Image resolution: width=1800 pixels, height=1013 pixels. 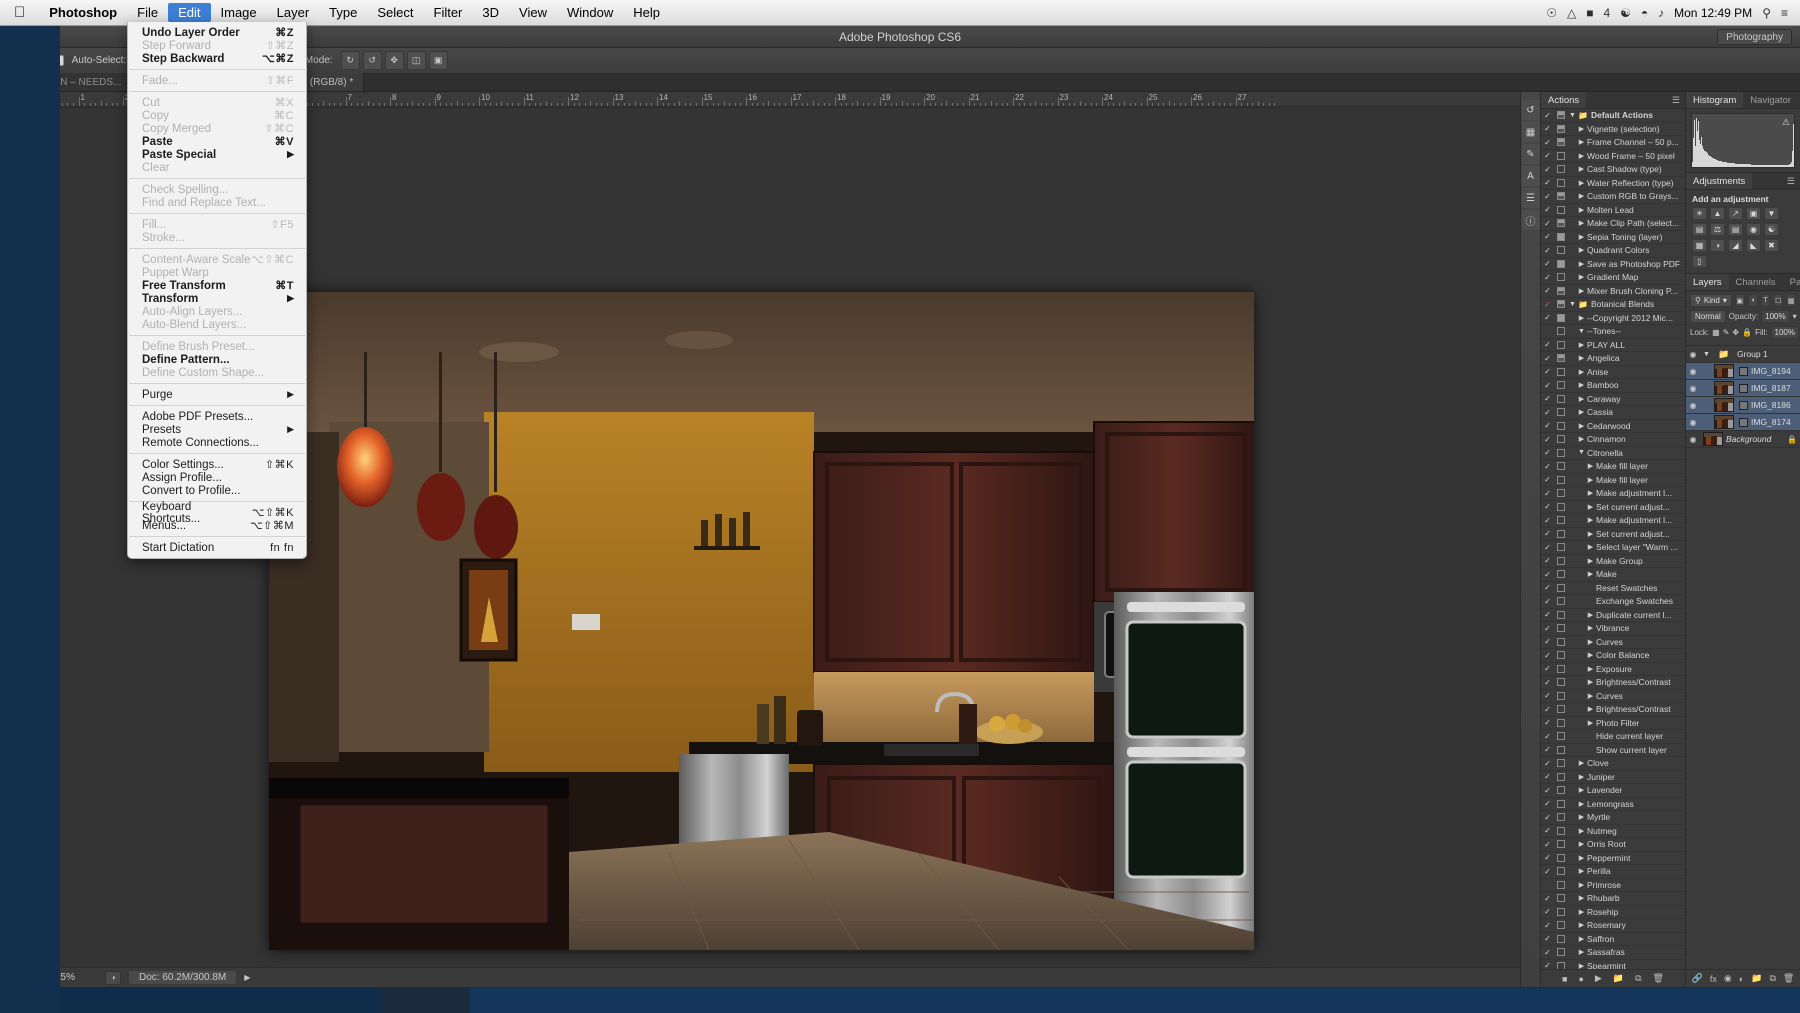 I want to click on menu-item-keyboard-shortcuts: Keyboard Shortcuts... ⌥⇧⌘K, so click(x=217, y=513).